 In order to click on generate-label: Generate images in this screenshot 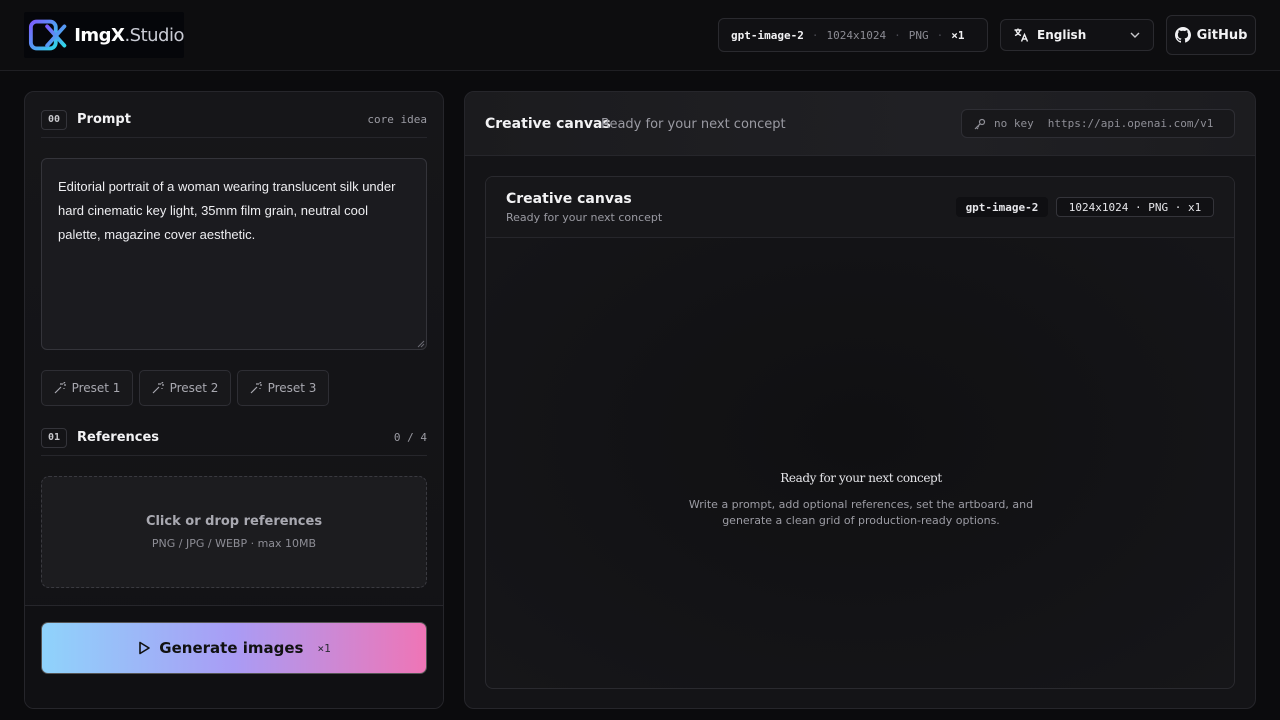, I will do `click(231, 648)`.